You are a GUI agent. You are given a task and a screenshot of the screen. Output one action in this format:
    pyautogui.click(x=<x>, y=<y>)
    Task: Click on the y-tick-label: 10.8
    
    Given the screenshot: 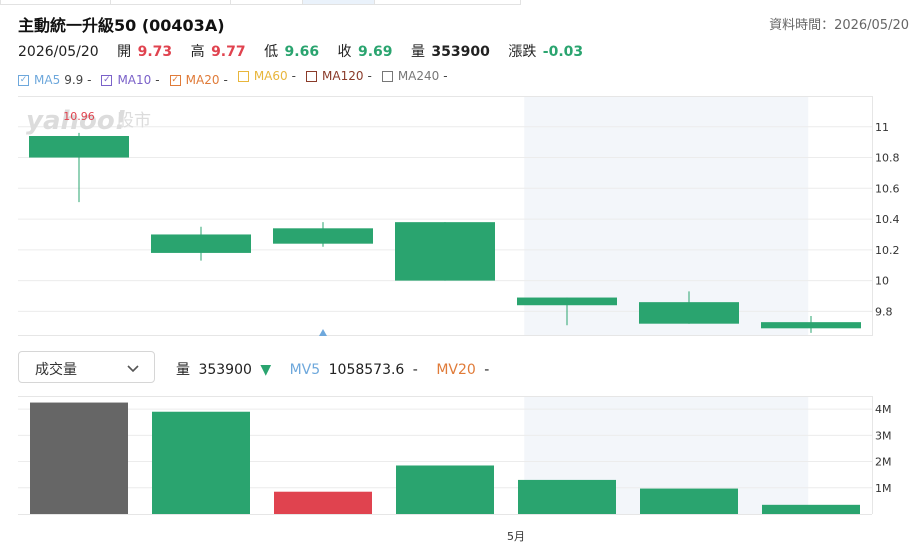 What is the action you would take?
    pyautogui.click(x=887, y=158)
    